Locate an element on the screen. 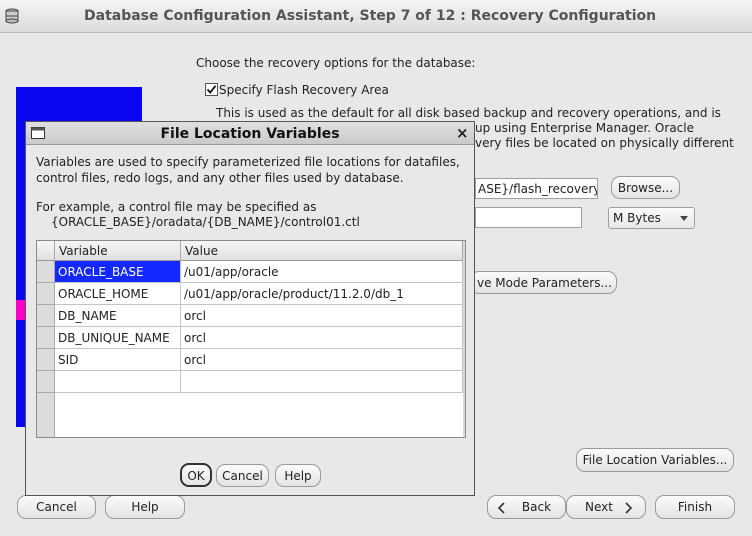 The width and height of the screenshot is (752, 536). back-button: Back is located at coordinates (526, 507).